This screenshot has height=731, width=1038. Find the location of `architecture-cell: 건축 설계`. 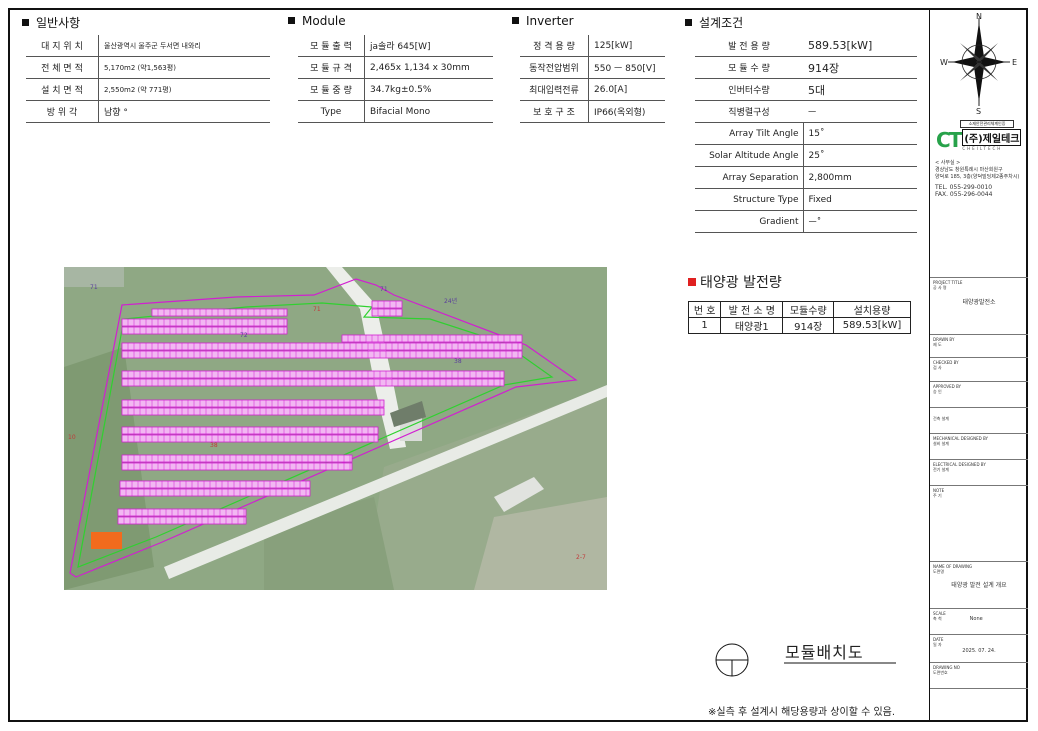

architecture-cell: 건축 설계 is located at coordinates (979, 420).